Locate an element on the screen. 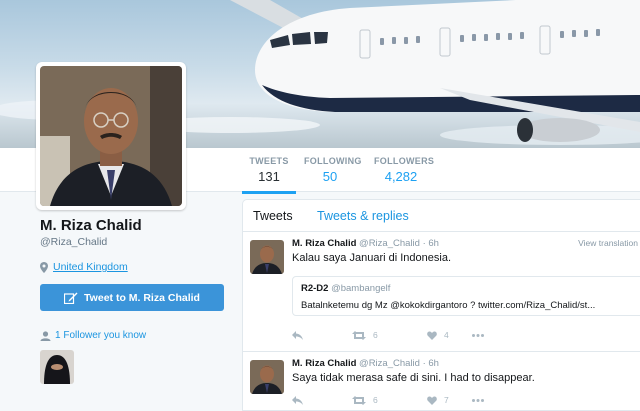 This screenshot has width=640, height=411. stat-tweets-count: 131 is located at coordinates (269, 176).